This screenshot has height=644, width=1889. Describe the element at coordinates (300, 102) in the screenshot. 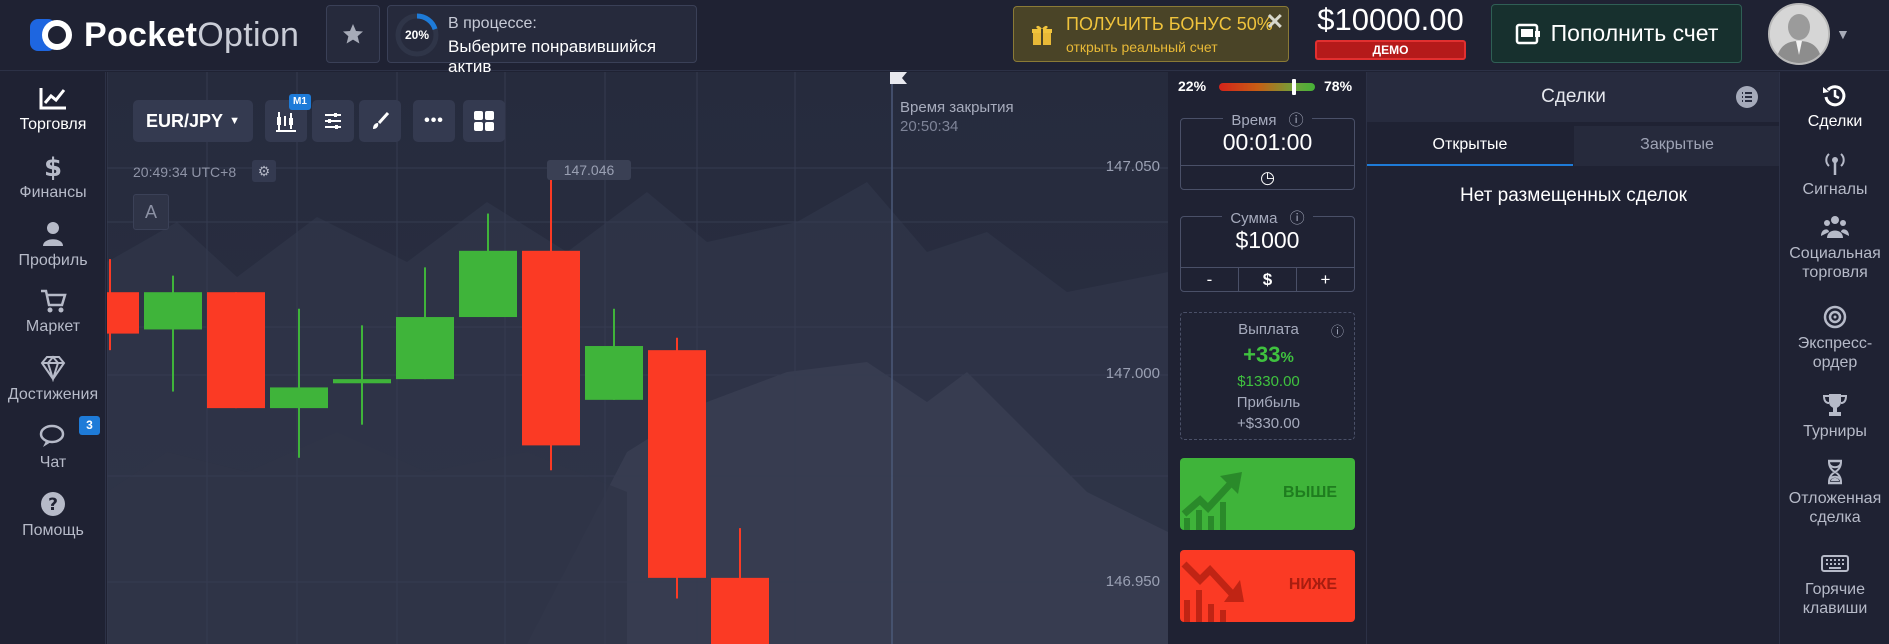

I see `timeframe-badge: M1` at that location.